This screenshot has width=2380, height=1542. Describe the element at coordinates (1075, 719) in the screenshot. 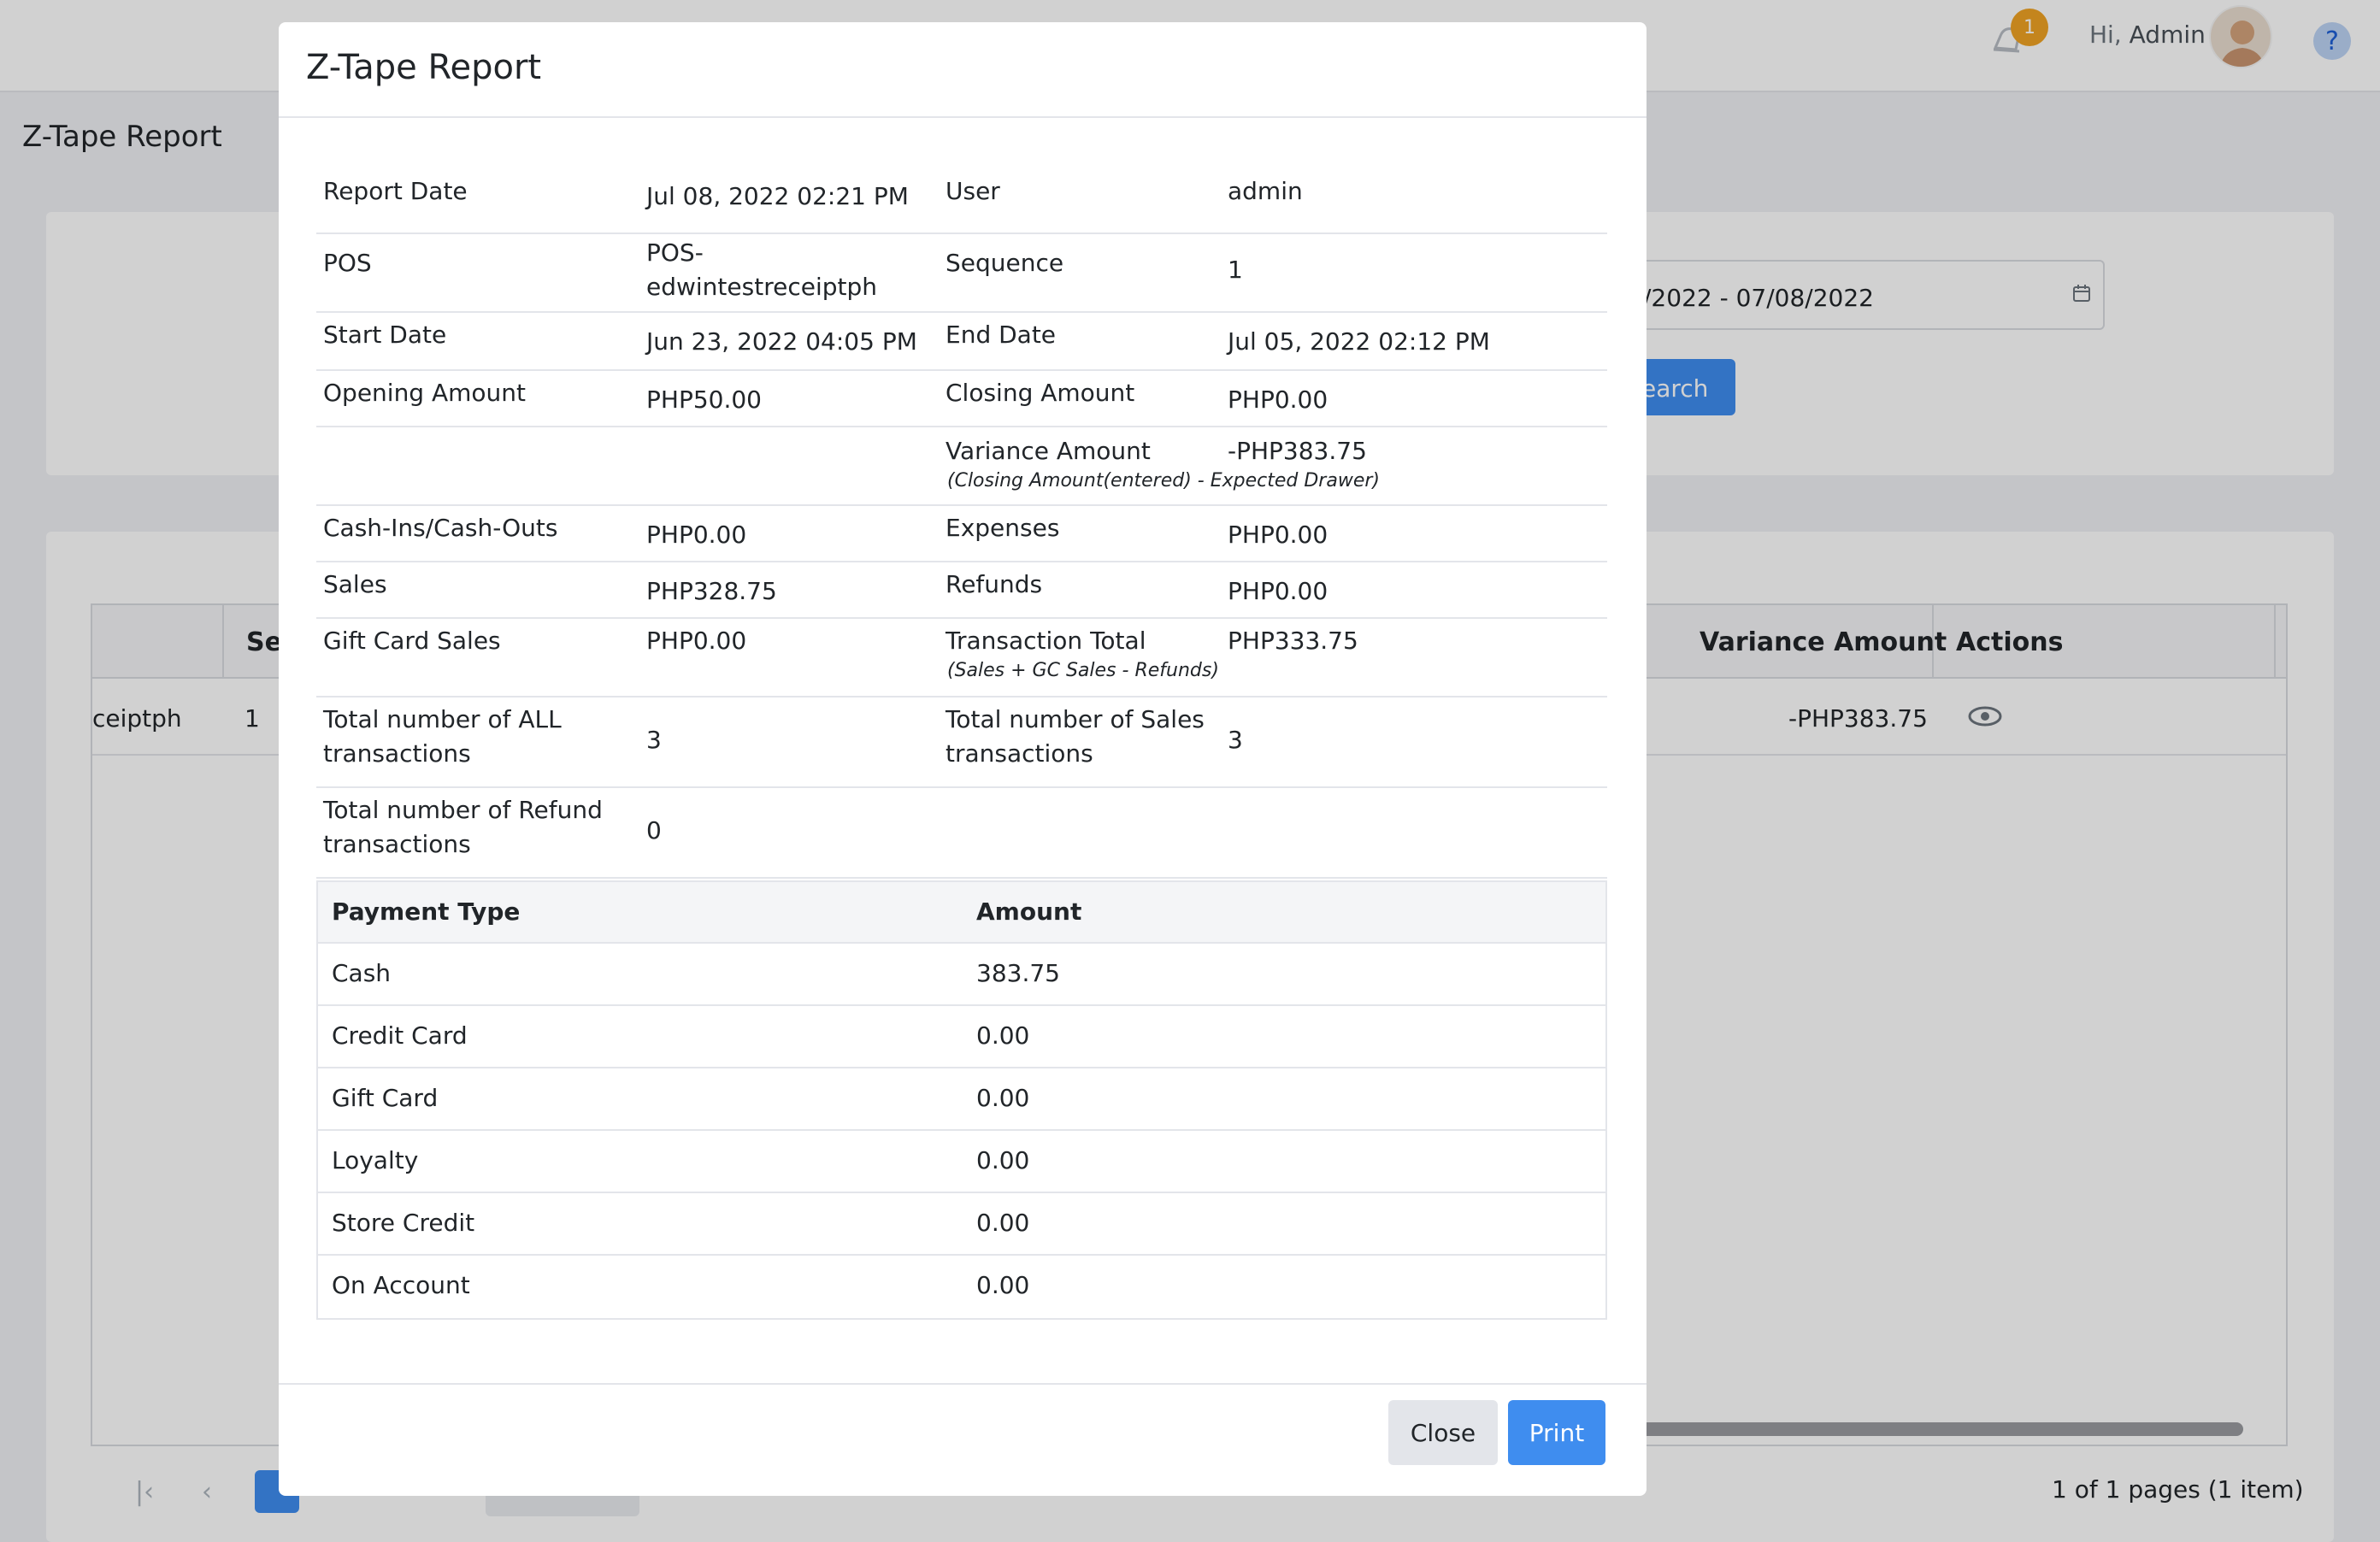

I see `total-sales-label: Total number of Sales` at that location.